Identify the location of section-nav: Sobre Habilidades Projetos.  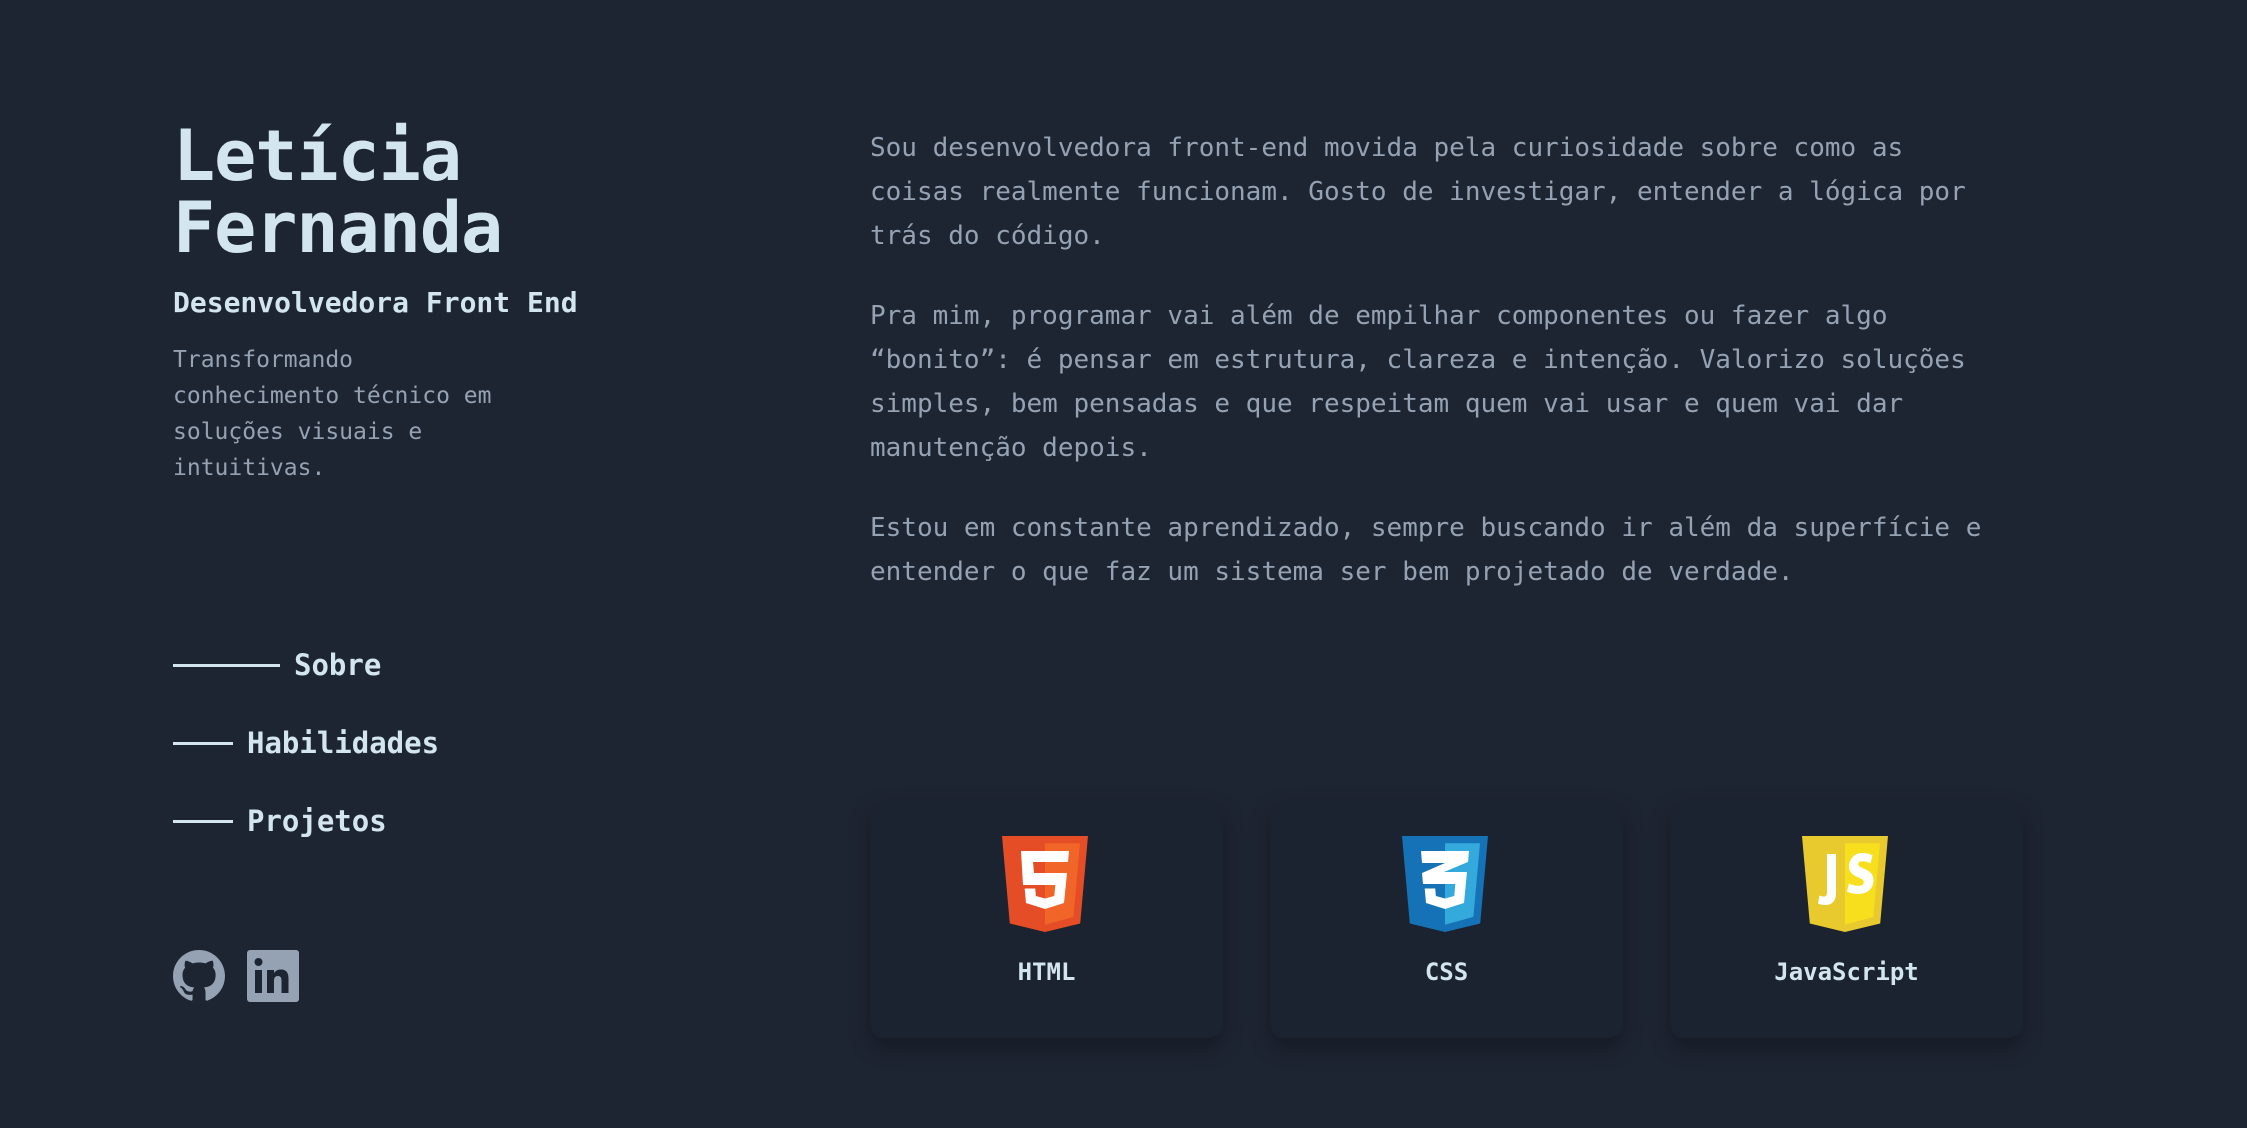
(306, 760).